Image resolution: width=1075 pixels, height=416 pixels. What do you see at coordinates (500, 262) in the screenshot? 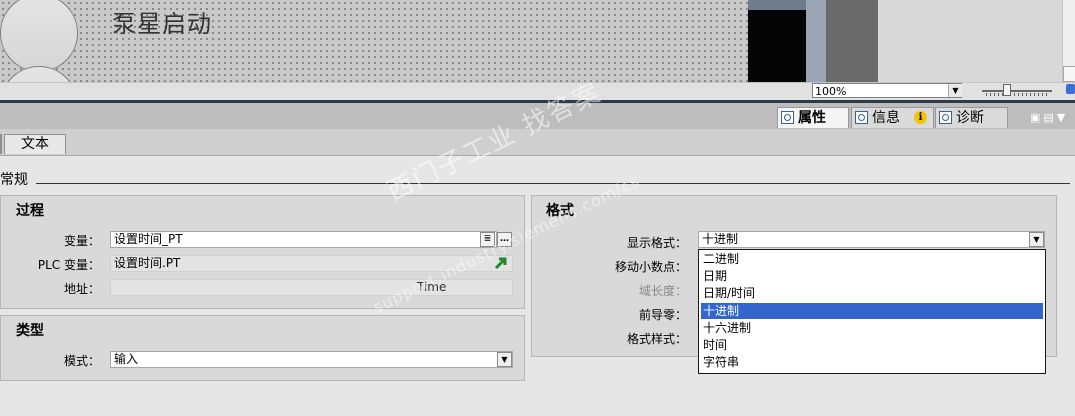
I see `goto-arrow-icon` at bounding box center [500, 262].